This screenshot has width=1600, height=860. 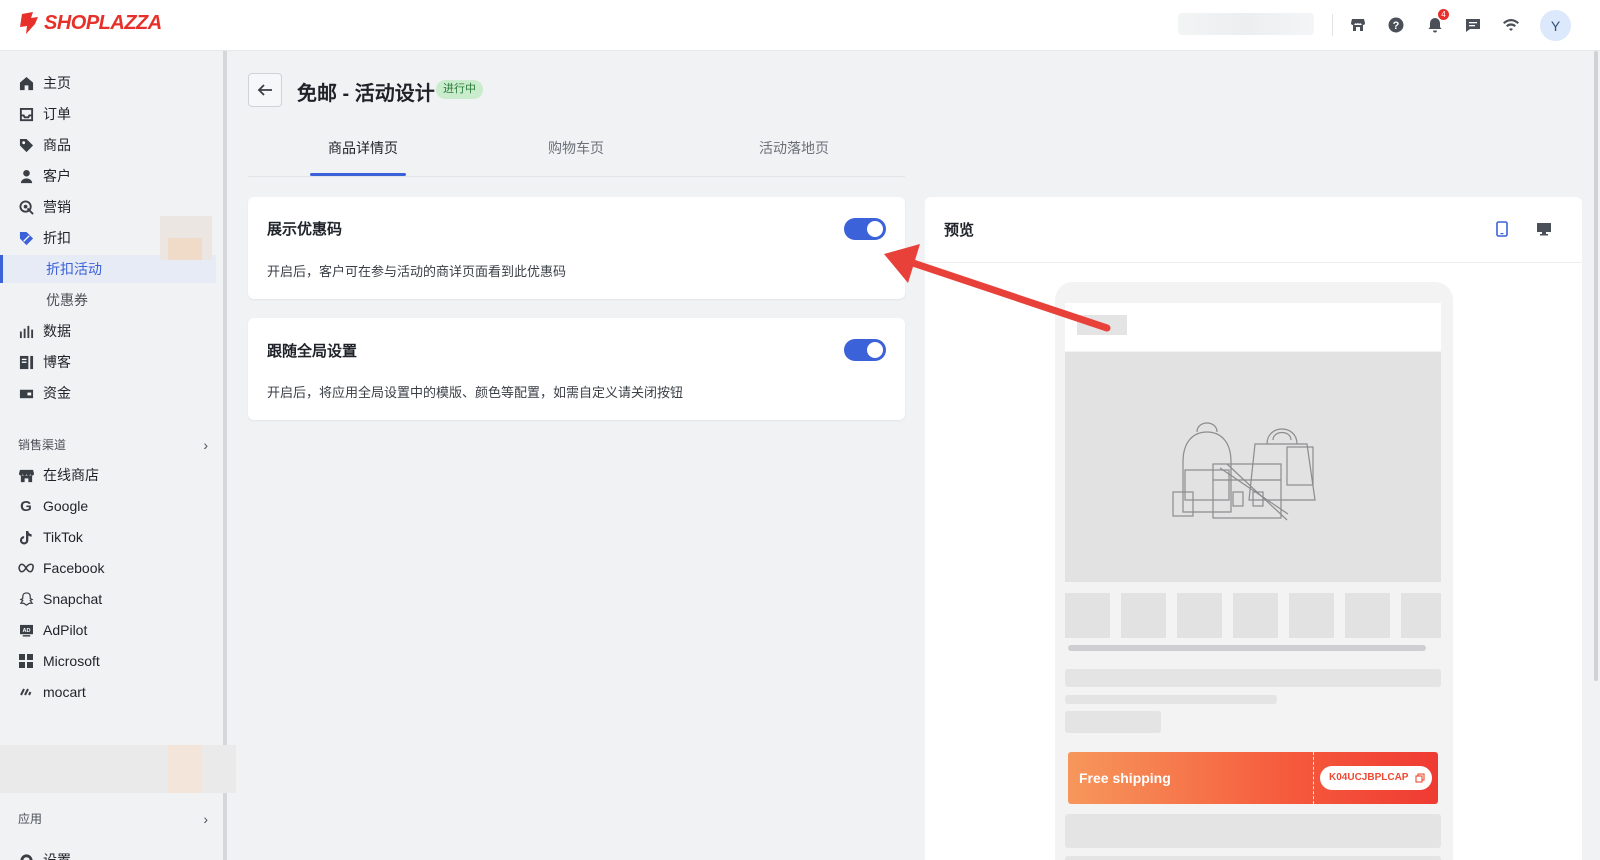 I want to click on sales-channels-header: 销售渠道 ›, so click(x=113, y=444).